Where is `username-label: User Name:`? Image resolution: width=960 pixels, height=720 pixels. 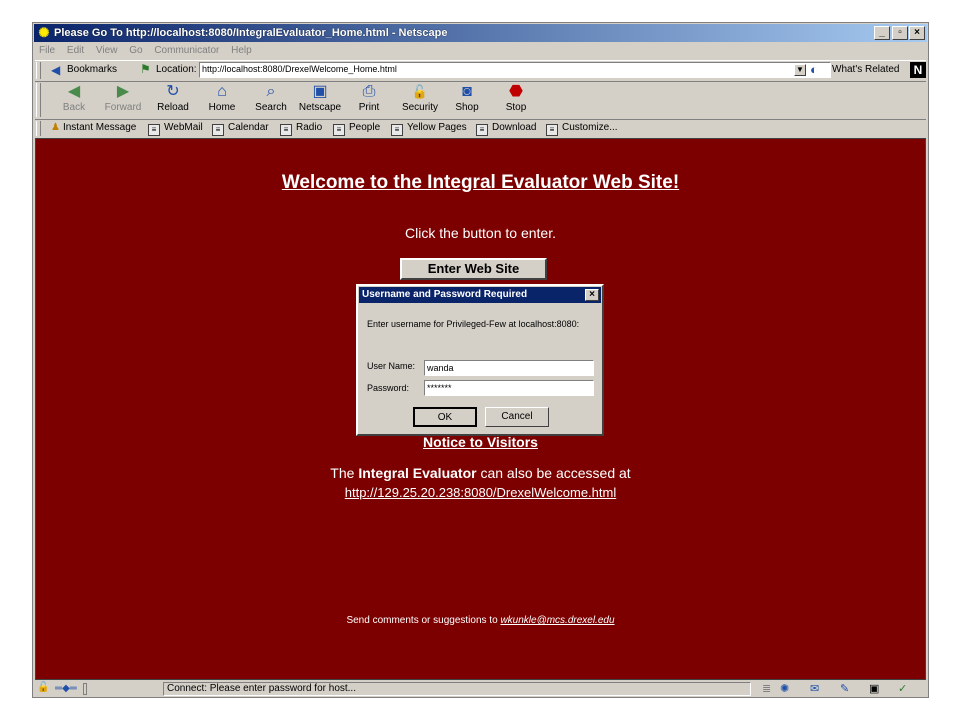 username-label: User Name: is located at coordinates (391, 366).